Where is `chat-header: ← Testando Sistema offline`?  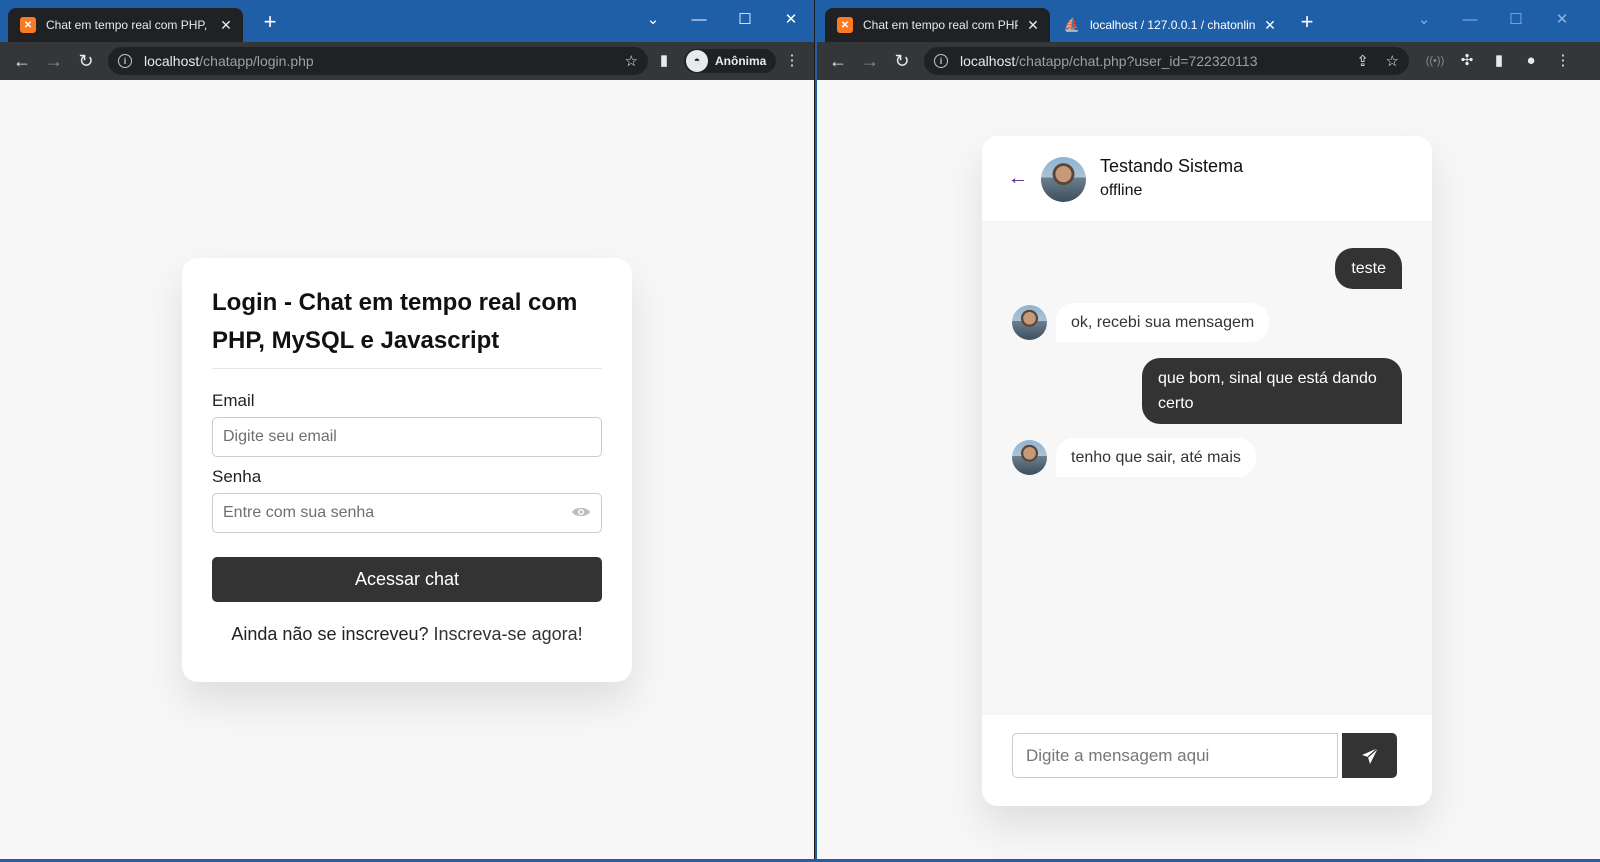
chat-header: ← Testando Sistema offline is located at coordinates (1207, 179).